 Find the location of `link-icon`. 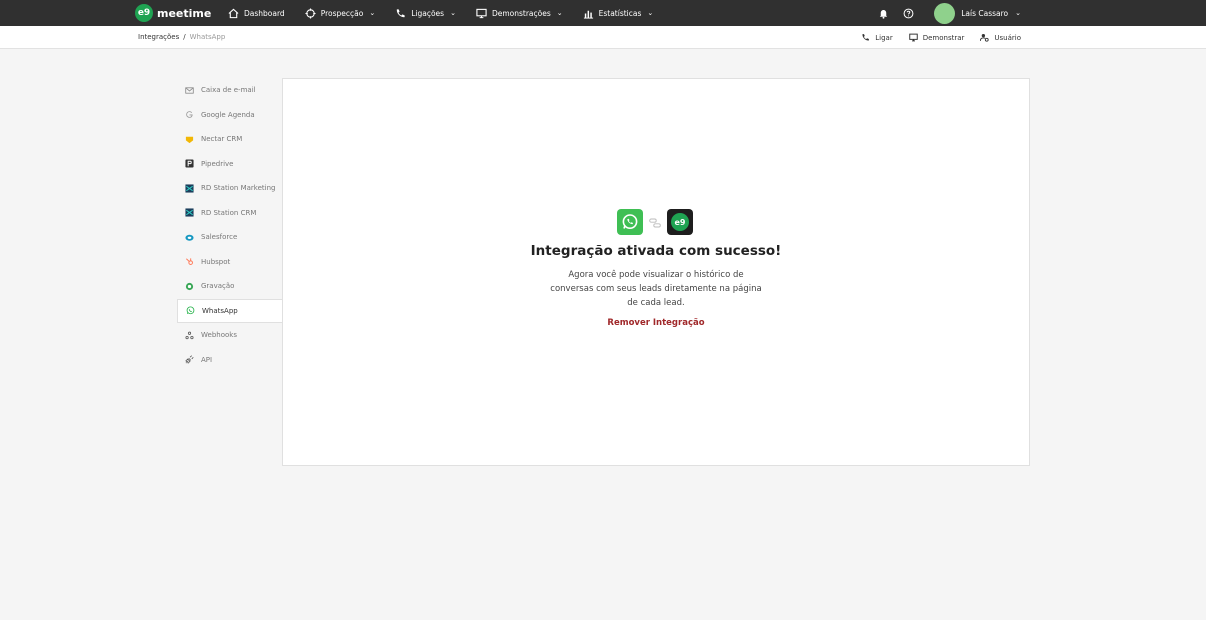

link-icon is located at coordinates (655, 222).